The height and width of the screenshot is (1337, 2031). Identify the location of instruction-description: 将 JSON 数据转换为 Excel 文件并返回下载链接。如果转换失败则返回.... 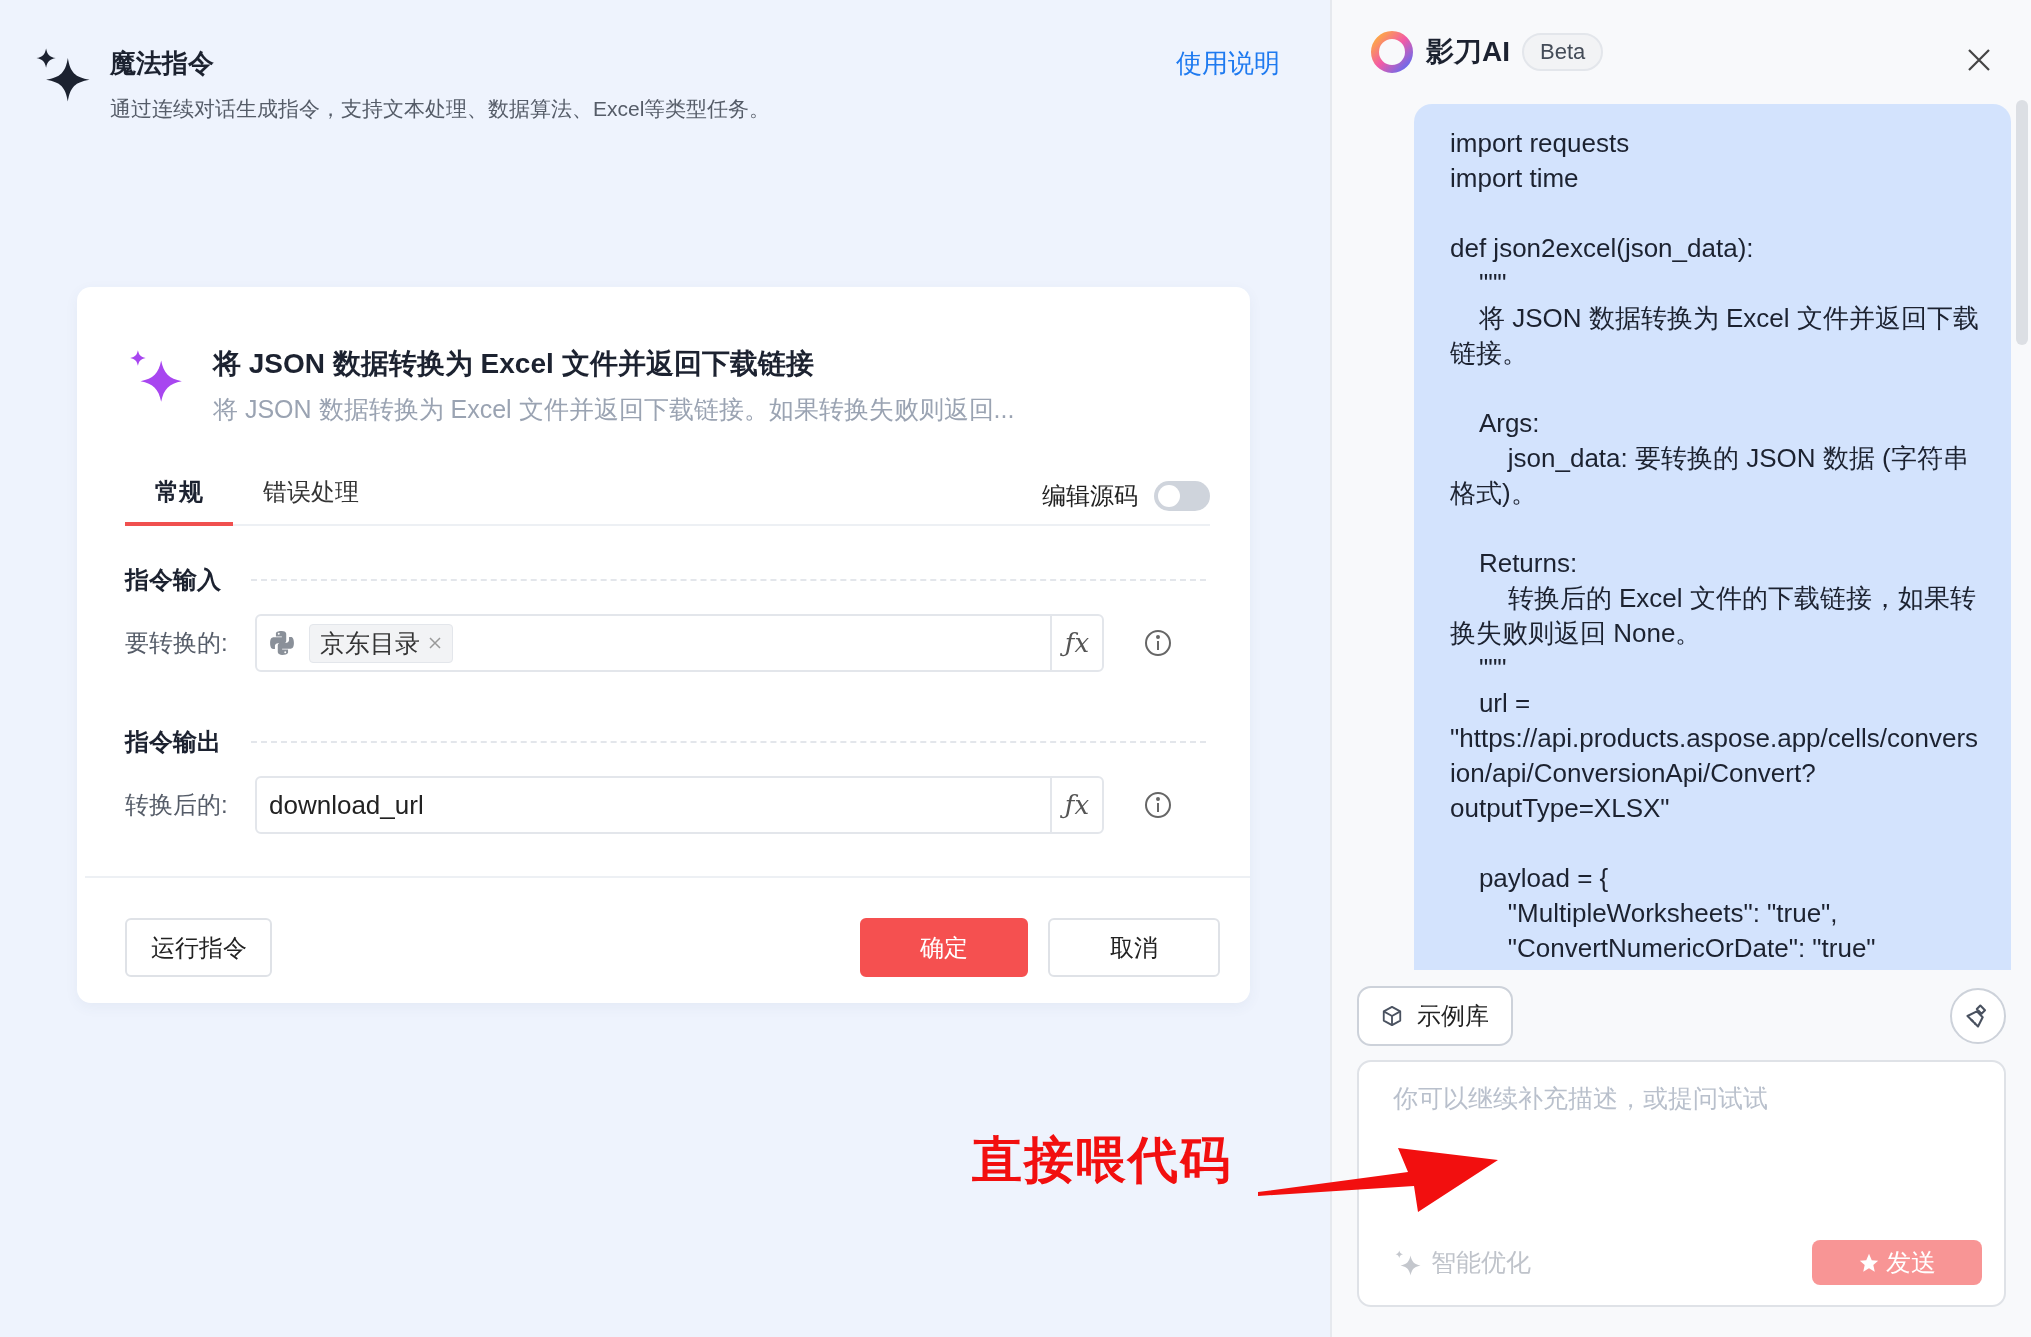
(614, 409).